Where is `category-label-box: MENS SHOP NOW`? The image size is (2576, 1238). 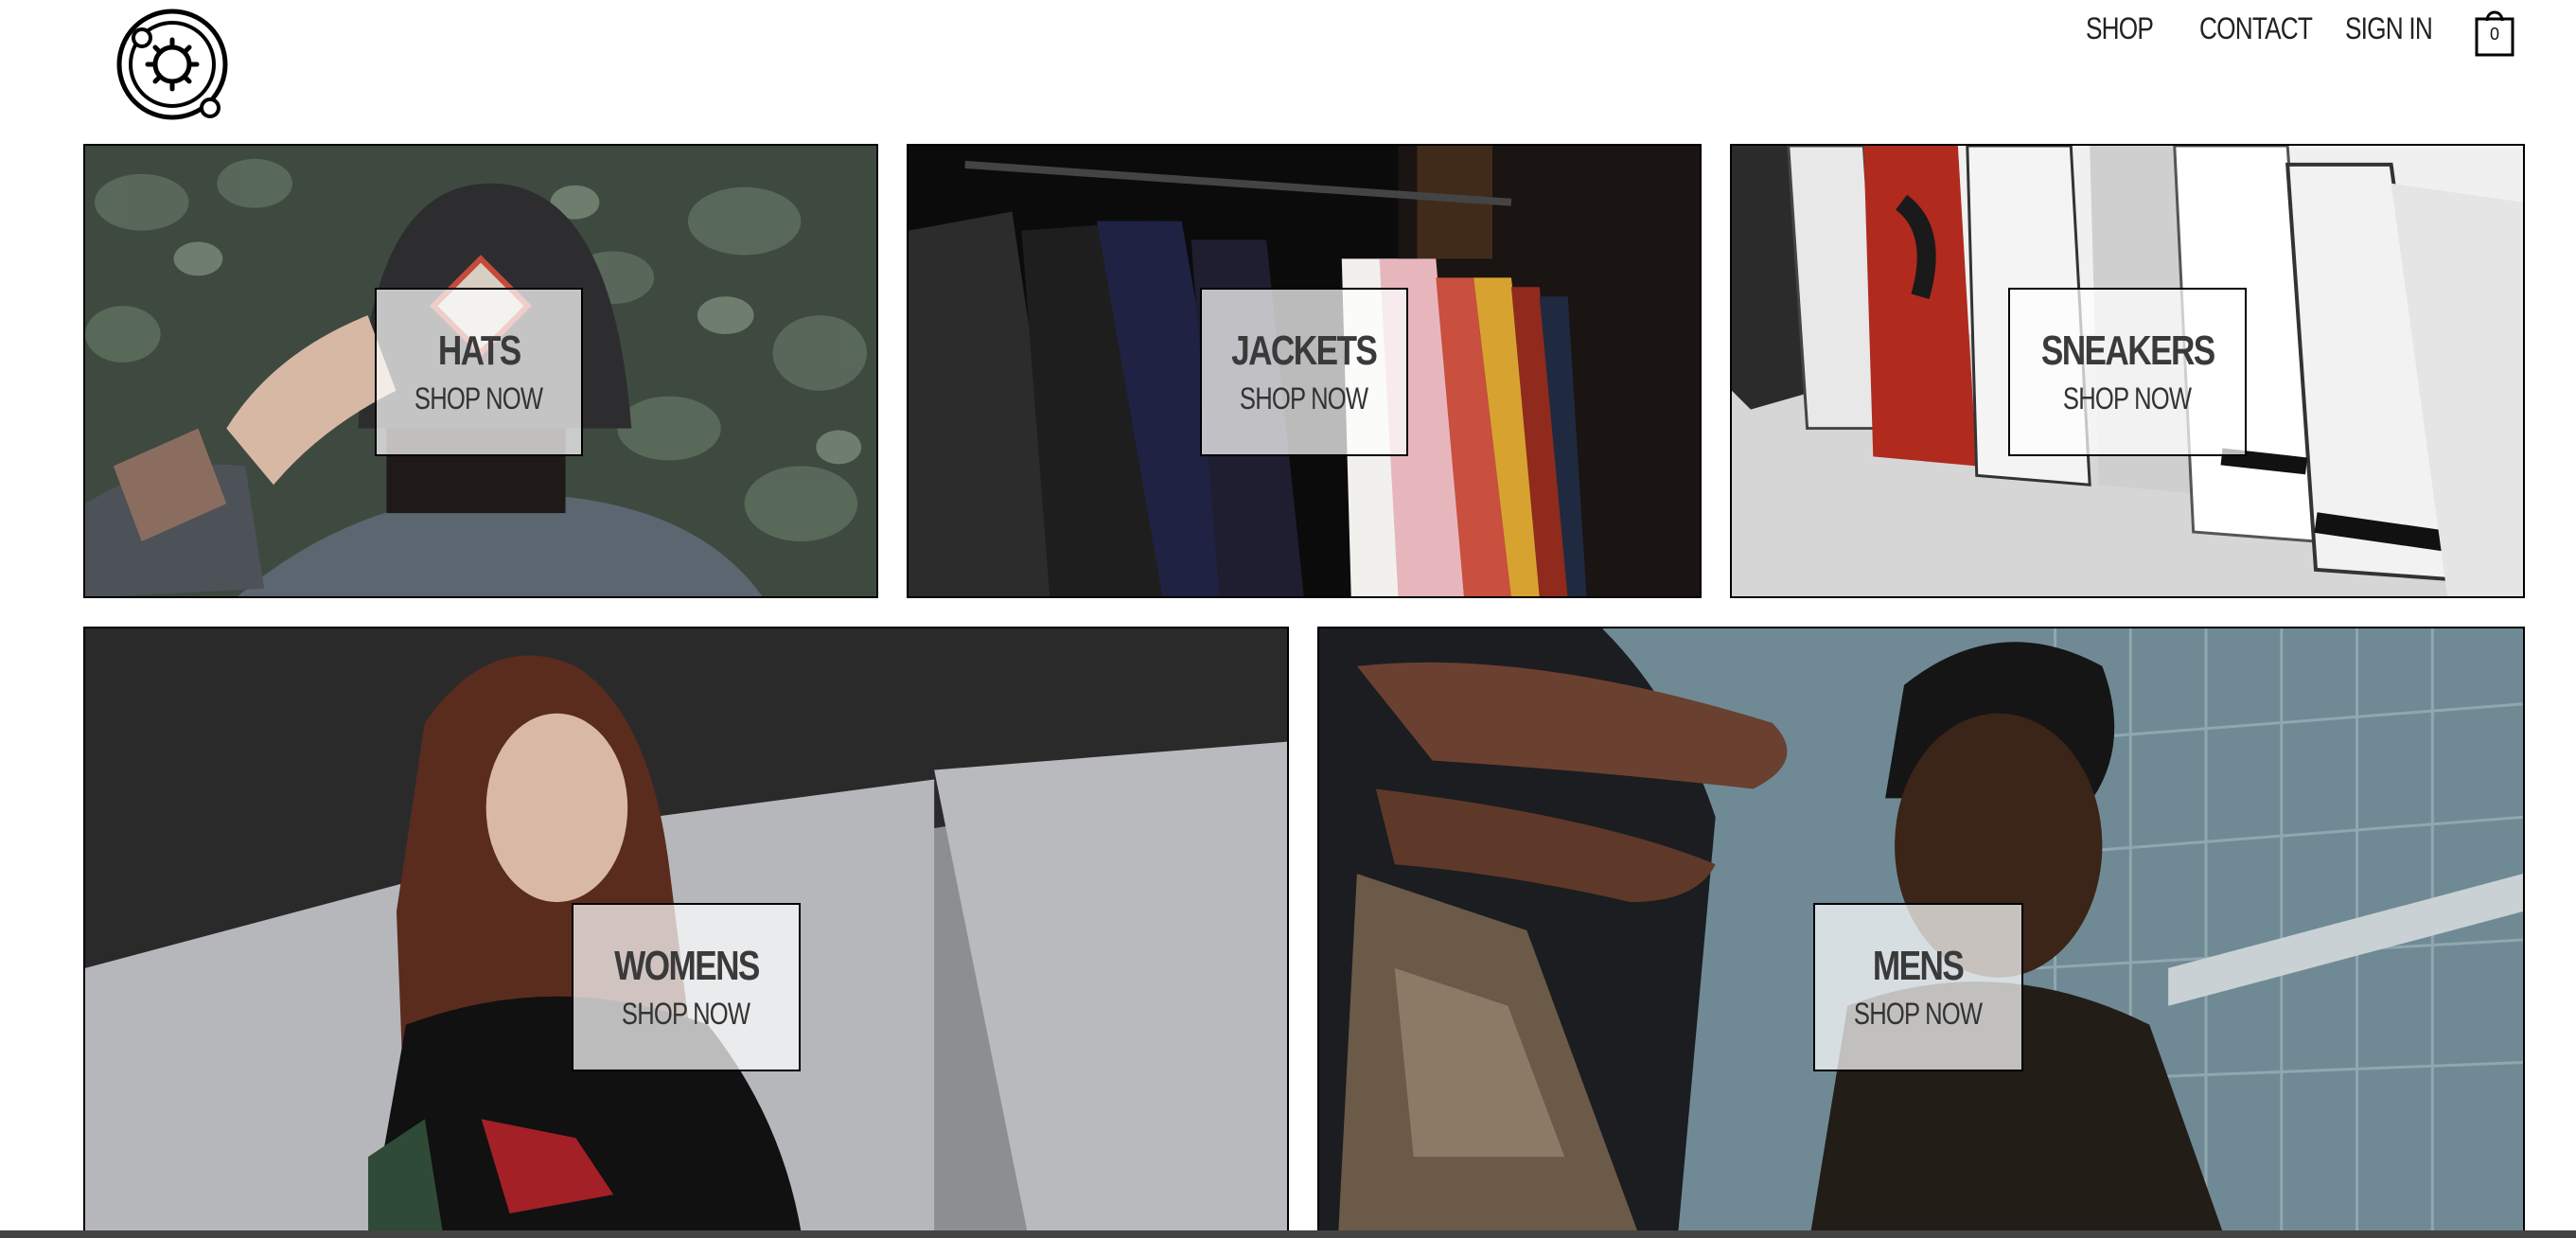 category-label-box: MENS SHOP NOW is located at coordinates (1918, 987).